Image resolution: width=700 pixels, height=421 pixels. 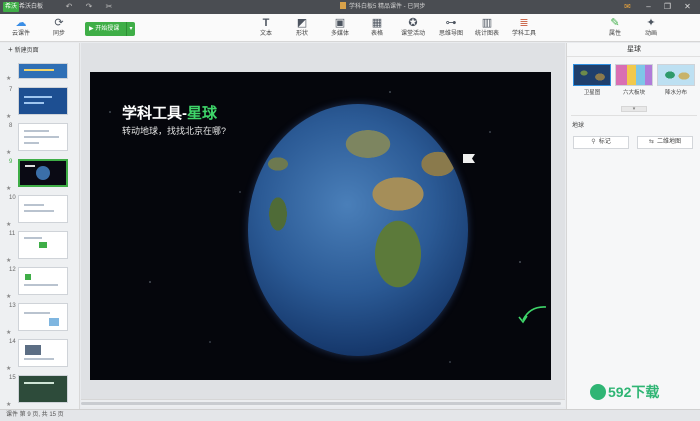 I want to click on plates-map-image, so click(x=634, y=75).